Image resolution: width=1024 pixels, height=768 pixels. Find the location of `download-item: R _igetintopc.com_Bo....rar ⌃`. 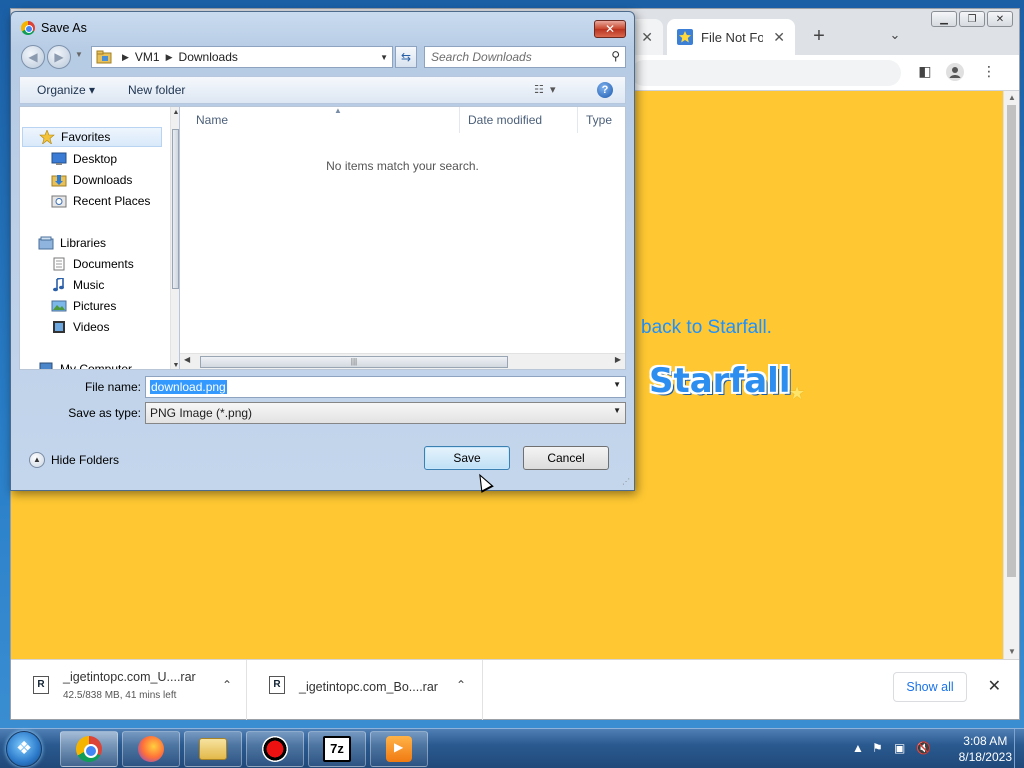

download-item: R _igetintopc.com_Bo....rar ⌃ is located at coordinates (365, 690).